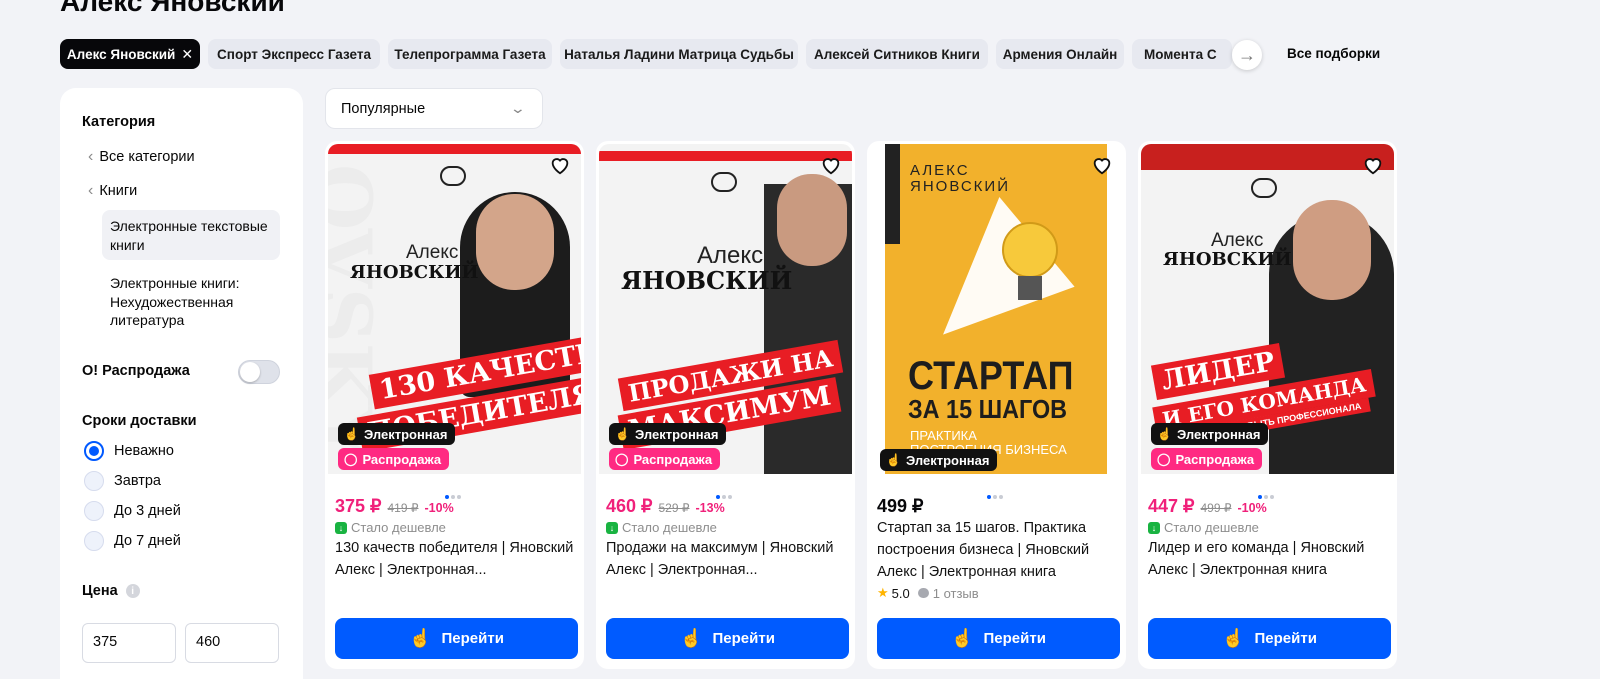 The height and width of the screenshot is (679, 1600). I want to click on chip: Армения Онлайн, so click(1060, 54).